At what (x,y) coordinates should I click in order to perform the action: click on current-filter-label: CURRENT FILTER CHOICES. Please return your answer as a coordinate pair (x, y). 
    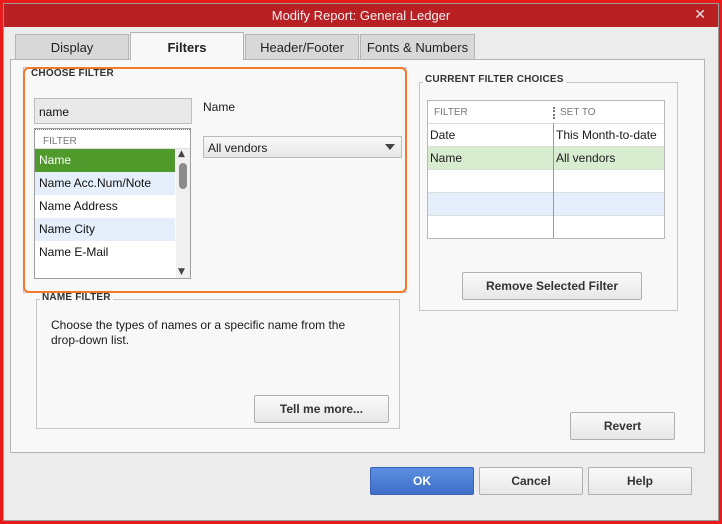
    Looking at the image, I should click on (494, 79).